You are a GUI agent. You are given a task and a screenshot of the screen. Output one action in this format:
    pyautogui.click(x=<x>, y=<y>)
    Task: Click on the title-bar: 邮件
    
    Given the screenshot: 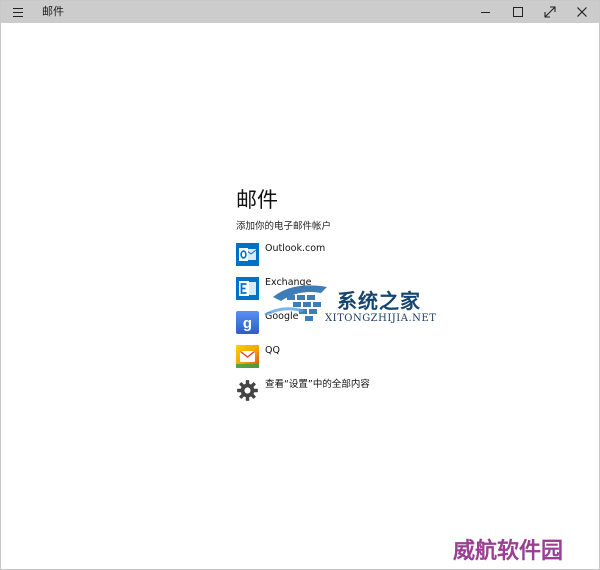 What is the action you would take?
    pyautogui.click(x=300, y=12)
    